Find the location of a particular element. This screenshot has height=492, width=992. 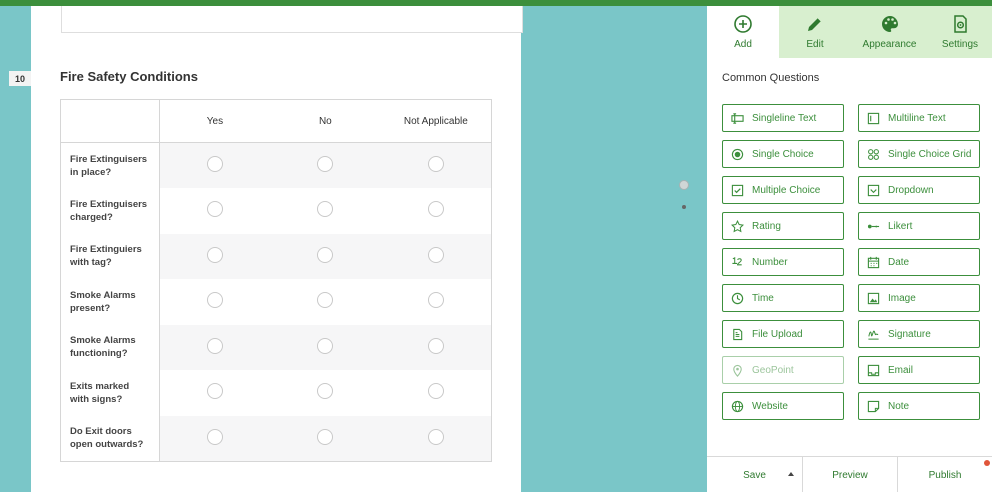

publish-button: Publish is located at coordinates (945, 474).